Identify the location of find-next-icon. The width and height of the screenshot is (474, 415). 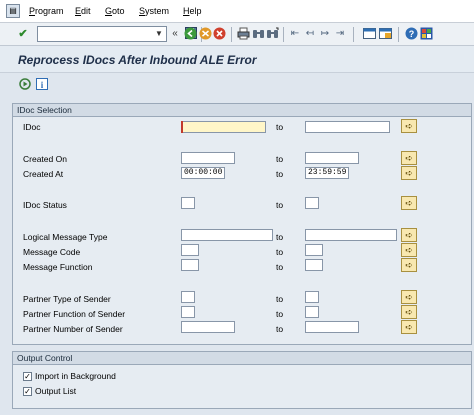
(272, 34).